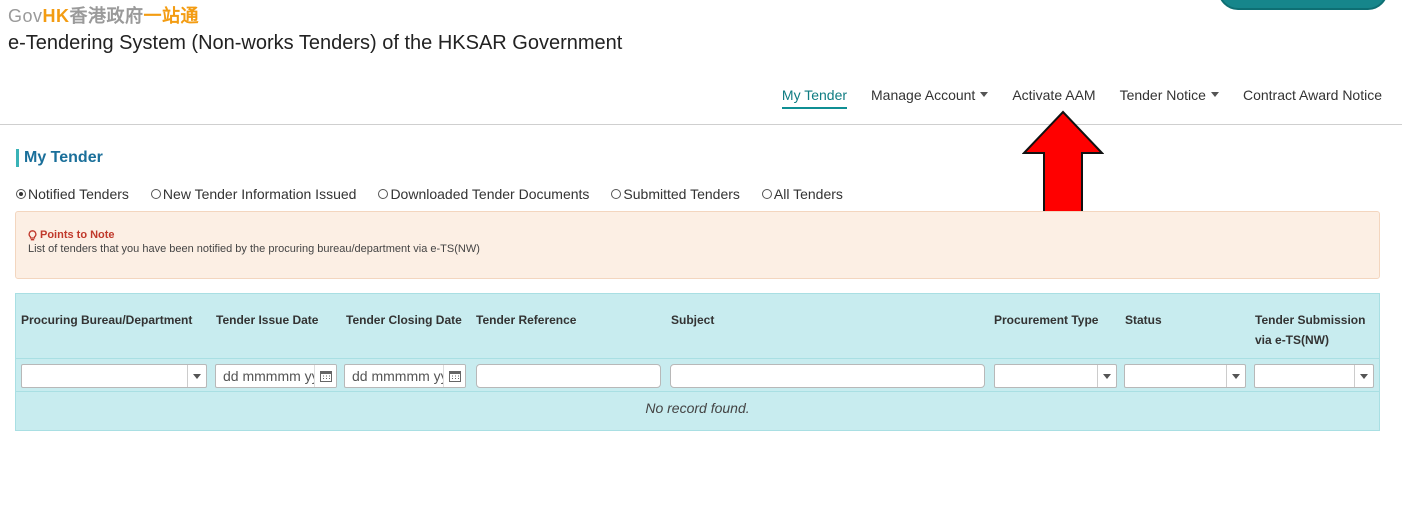  I want to click on filter-tender-reference-input, so click(568, 376).